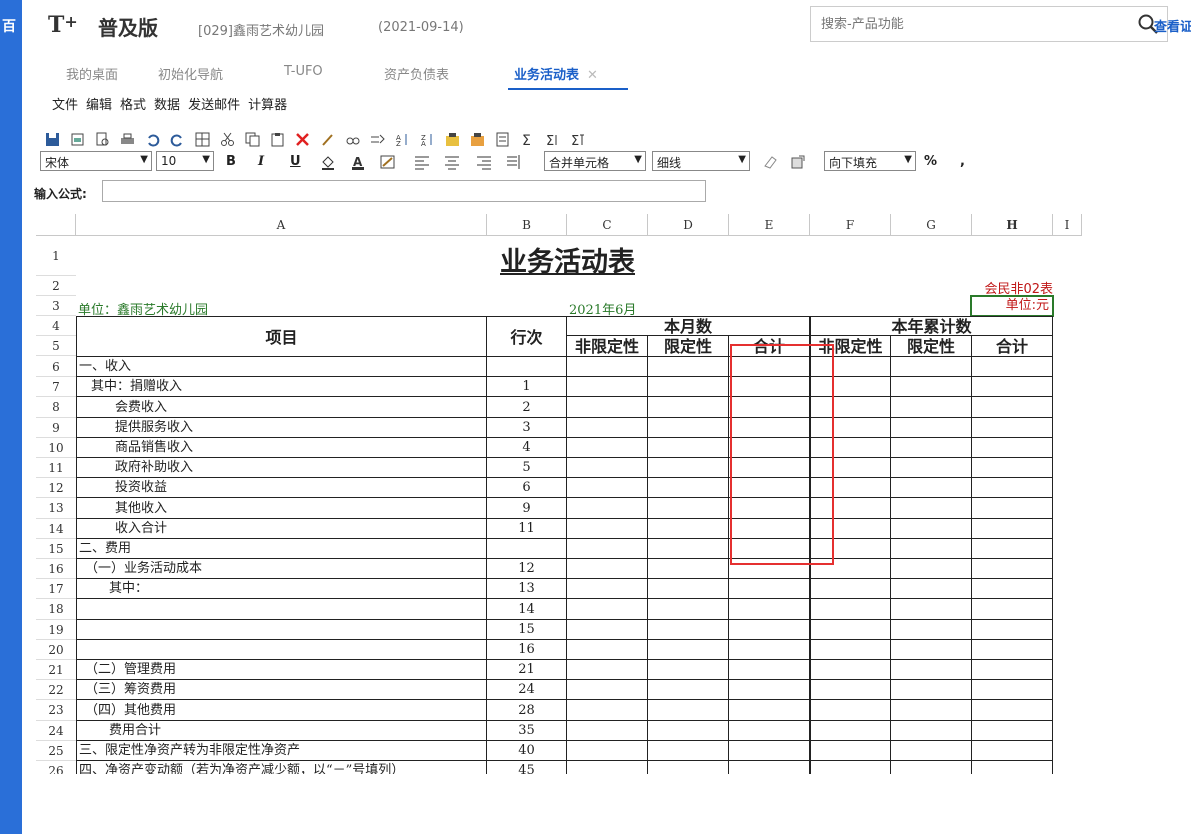 The image size is (1191, 834). What do you see at coordinates (527, 609) in the screenshot?
I see `cell-line-no: 14` at bounding box center [527, 609].